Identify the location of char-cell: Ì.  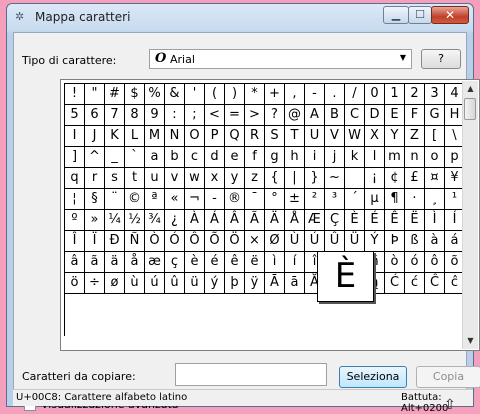
(435, 220).